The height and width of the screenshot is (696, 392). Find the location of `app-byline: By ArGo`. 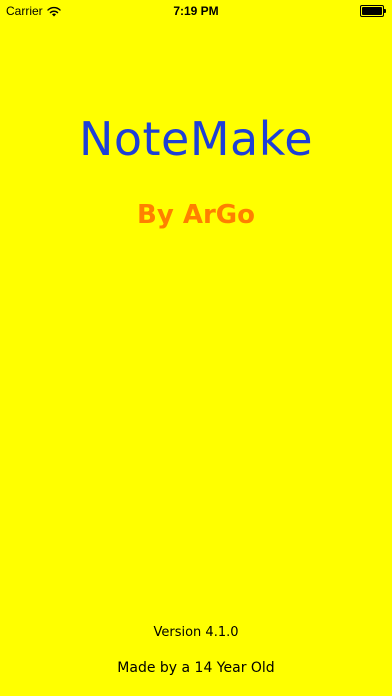

app-byline: By ArGo is located at coordinates (196, 215).